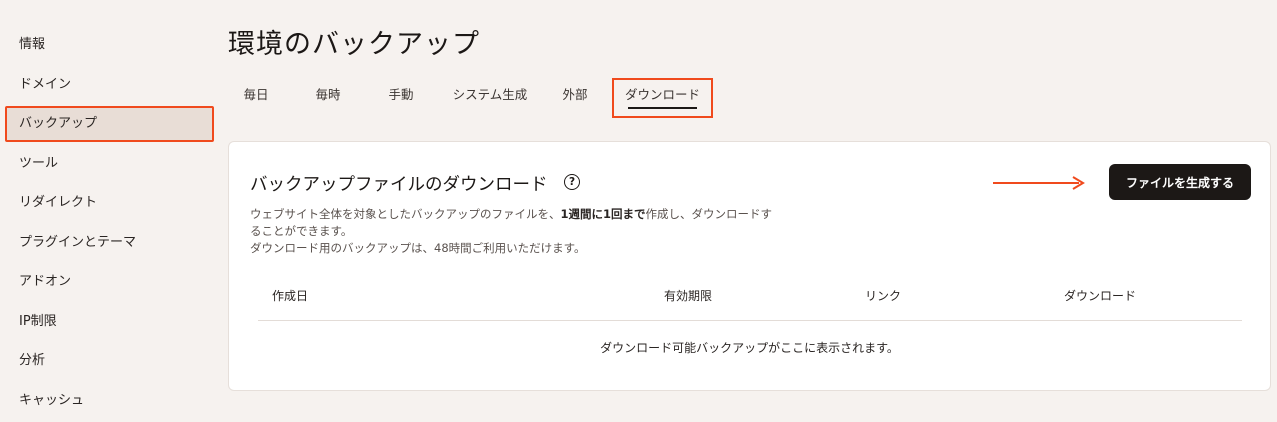 The image size is (1277, 422). Describe the element at coordinates (290, 296) in the screenshot. I see `column-header-created: 作成日` at that location.